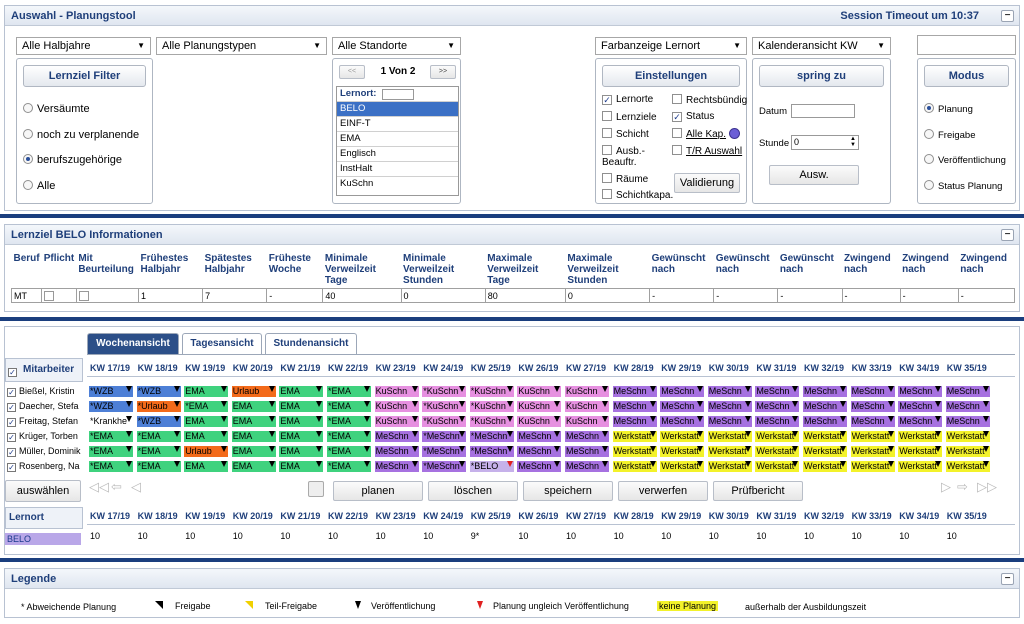  I want to click on lernort-row: BELO, so click(43, 539).